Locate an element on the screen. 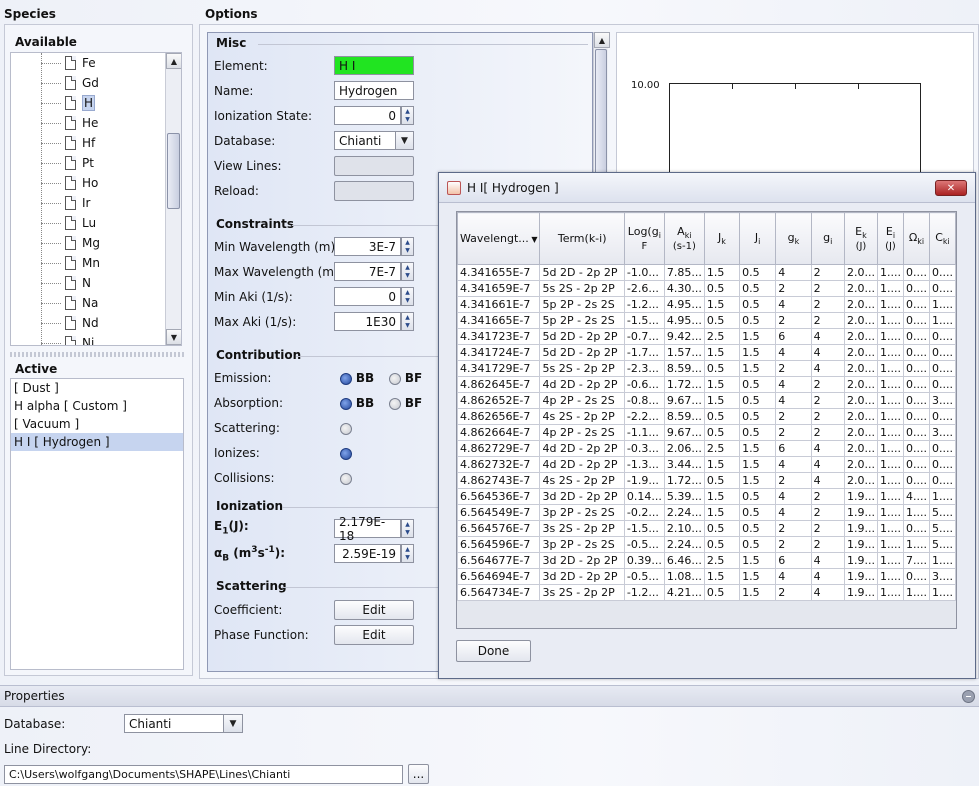 The image size is (979, 786). tree-item: Pt is located at coordinates (79, 163).